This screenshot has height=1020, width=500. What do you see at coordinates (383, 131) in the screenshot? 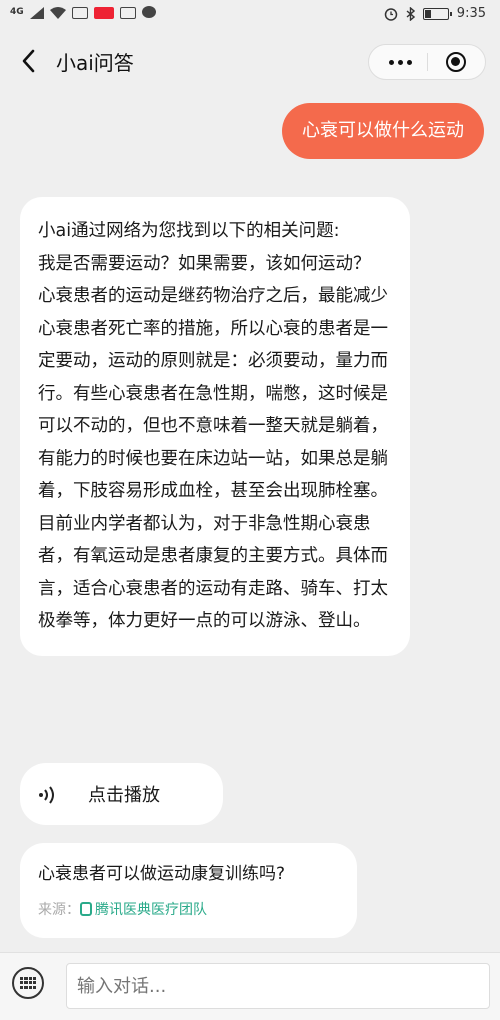
I see `user-message-bubble: 心衰可以做什么运动` at bounding box center [383, 131].